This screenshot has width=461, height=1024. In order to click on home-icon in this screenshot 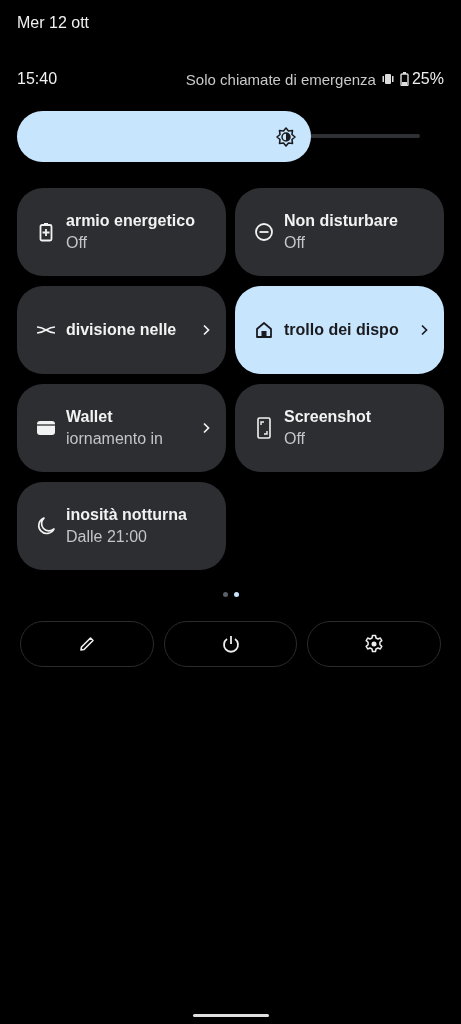, I will do `click(264, 330)`.